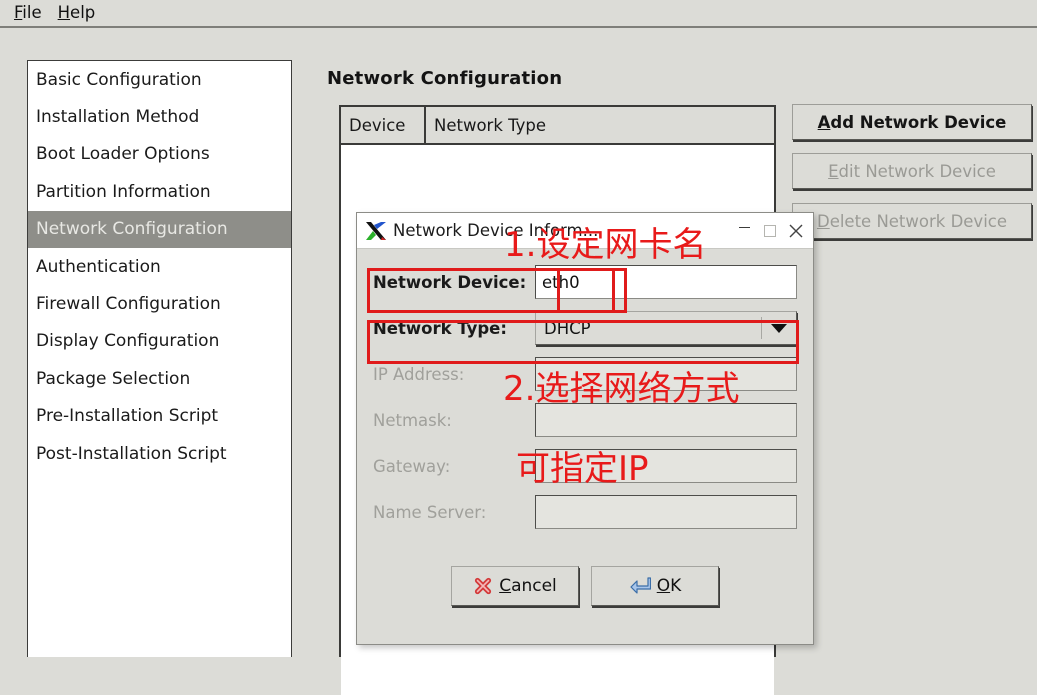 The image size is (1037, 695). I want to click on sidebar-item-pre-installation-script: Pre-Installation Script, so click(159, 416).